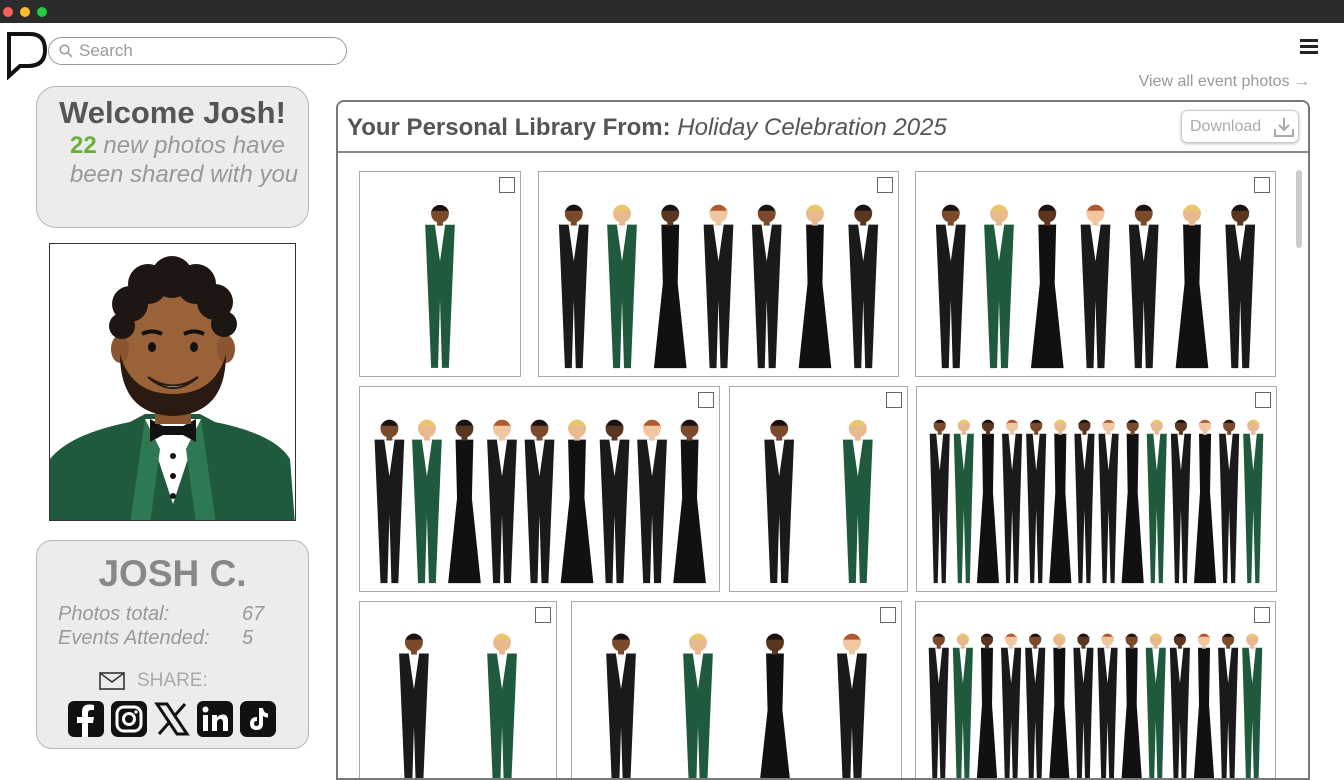 Image resolution: width=1344 pixels, height=780 pixels. Describe the element at coordinates (66, 51) in the screenshot. I see `search-icon` at that location.